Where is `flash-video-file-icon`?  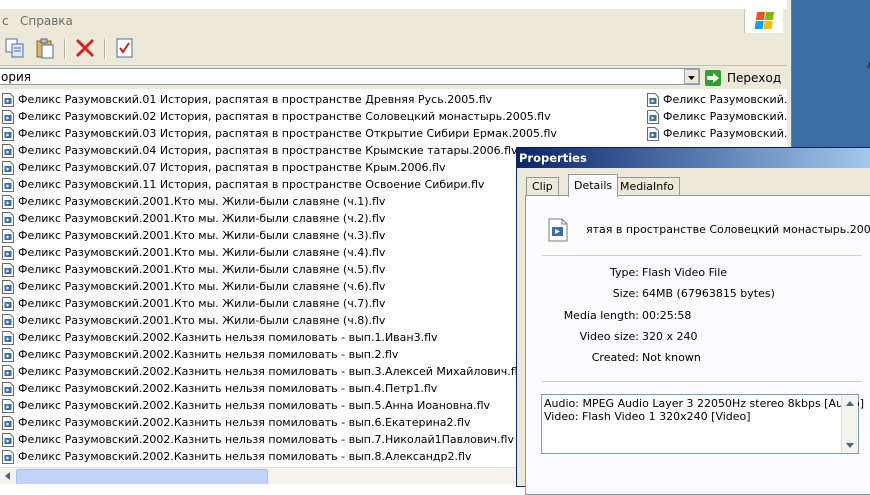 flash-video-file-icon is located at coordinates (558, 230).